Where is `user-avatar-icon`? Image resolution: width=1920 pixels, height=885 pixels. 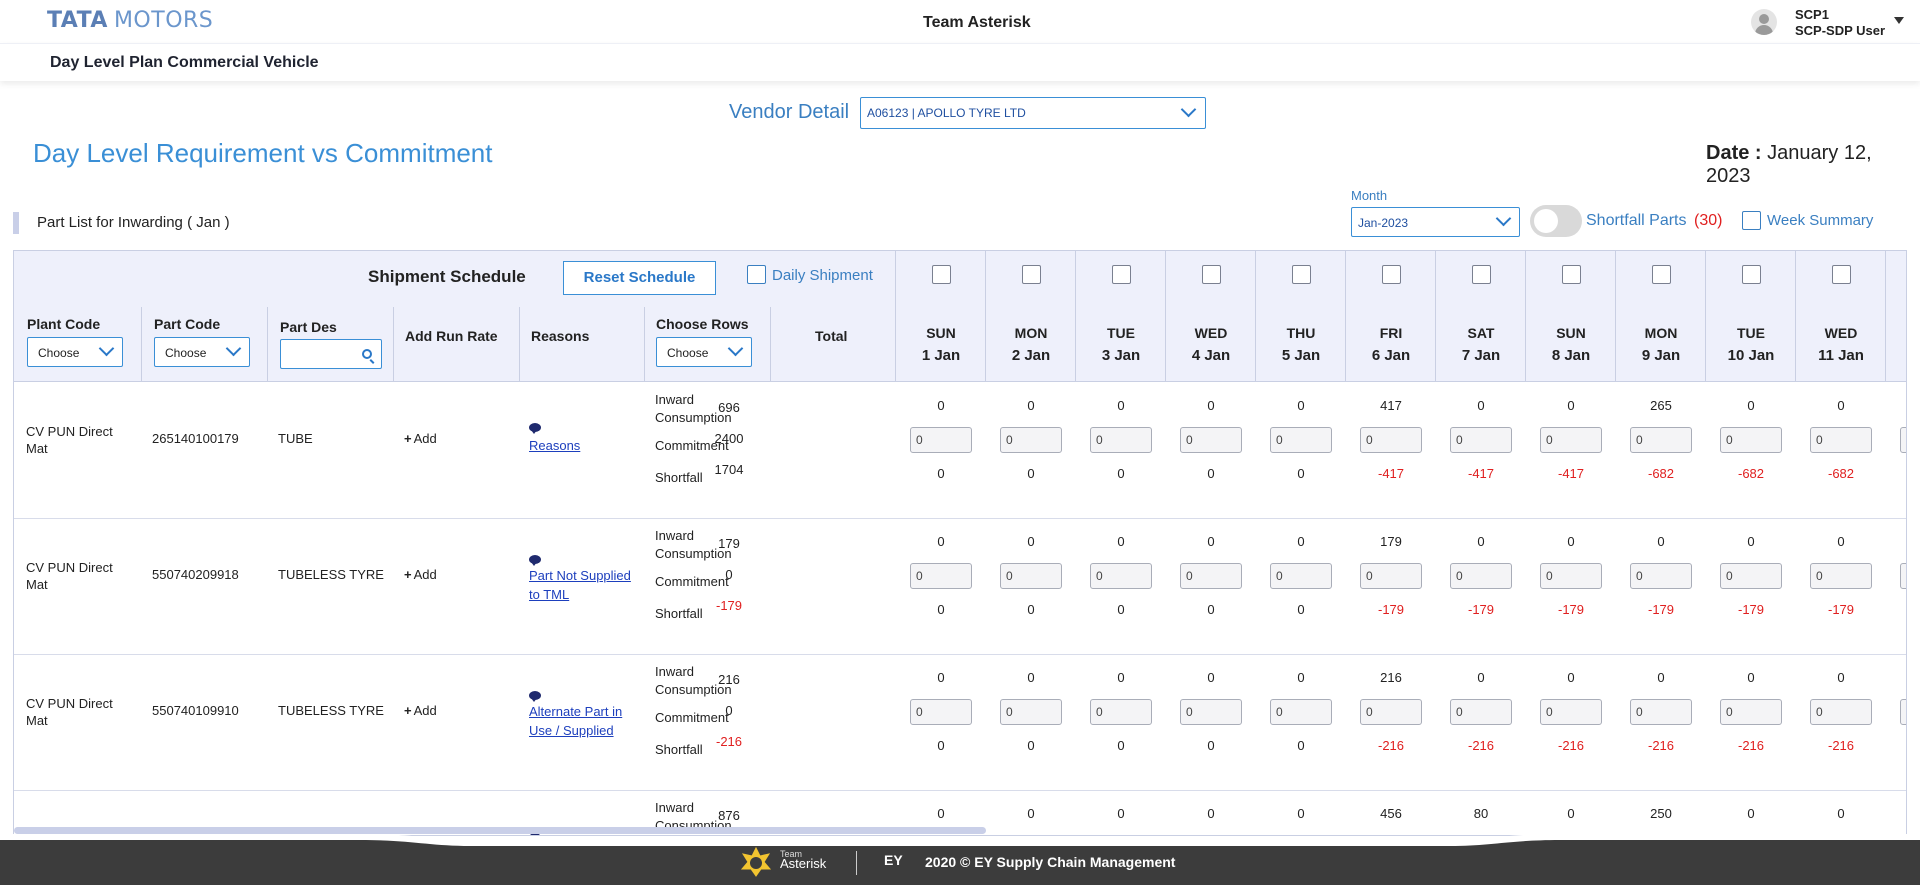 user-avatar-icon is located at coordinates (1764, 22).